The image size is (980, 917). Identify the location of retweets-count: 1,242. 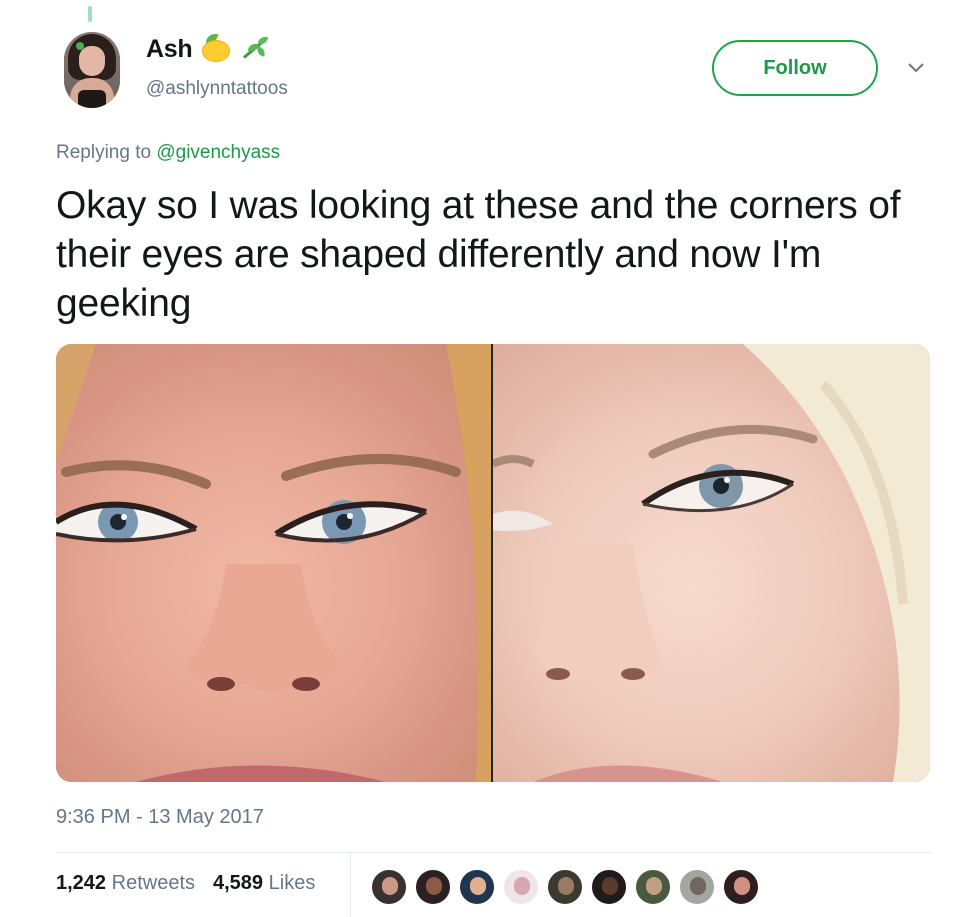
(81, 883).